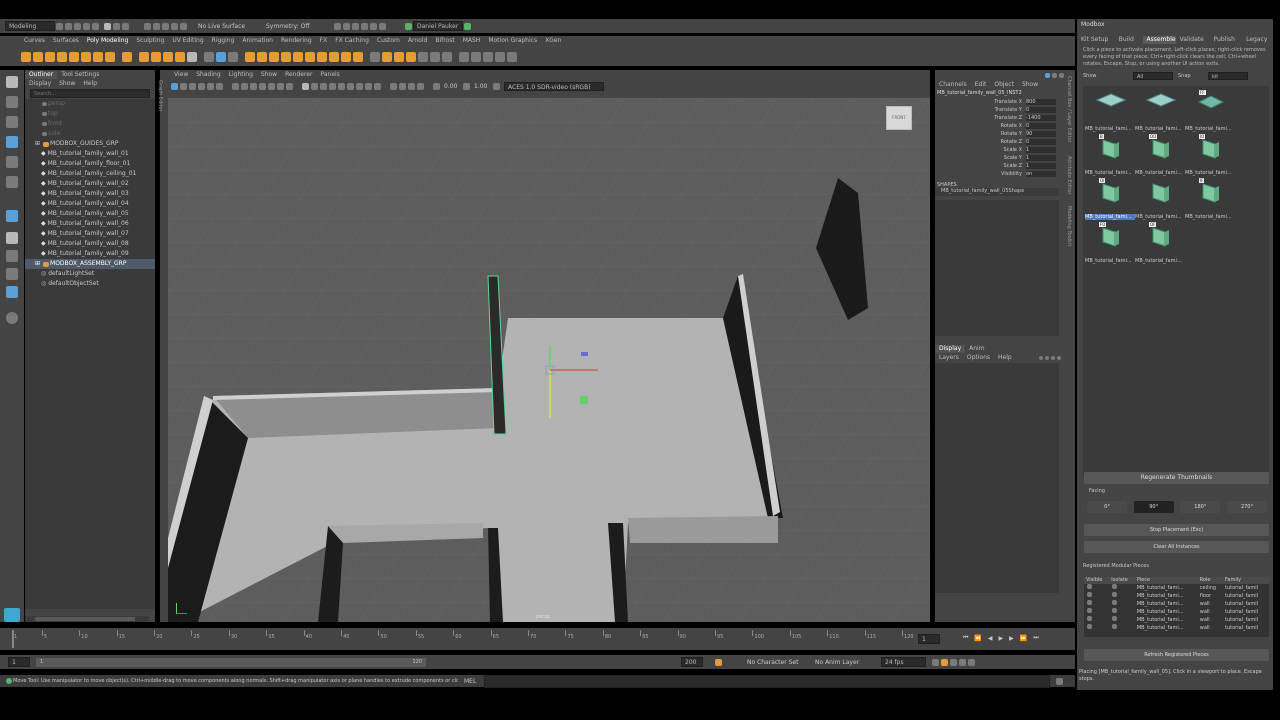  What do you see at coordinates (953, 662) in the screenshot?
I see `anim-prefs-icon` at bounding box center [953, 662].